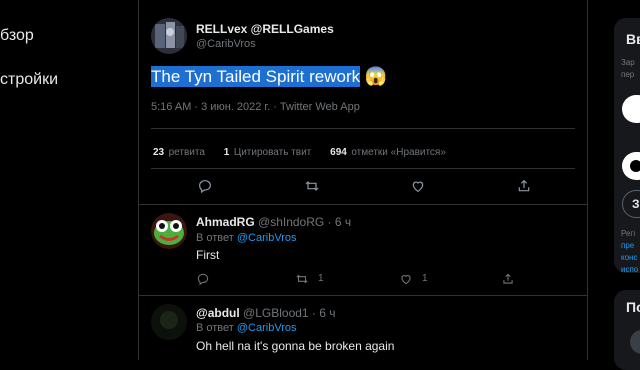  Describe the element at coordinates (628, 62) in the screenshot. I see `sidebar-card-line: Зар` at that location.